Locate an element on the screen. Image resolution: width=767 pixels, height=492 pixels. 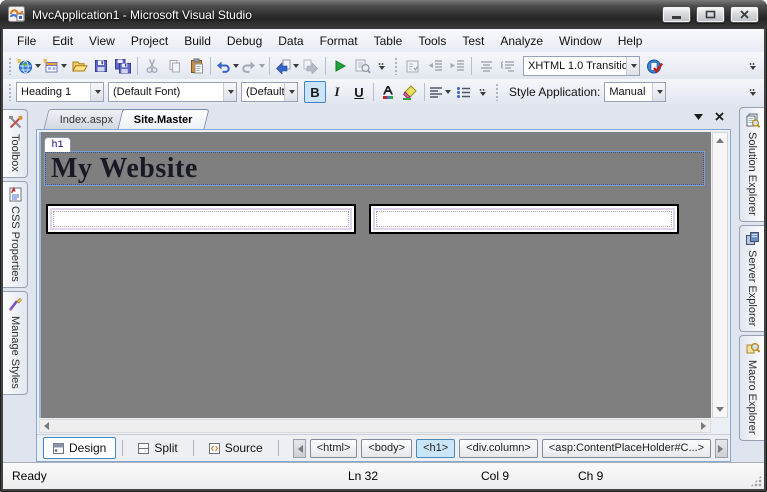
menu-data: Data is located at coordinates (290, 41).